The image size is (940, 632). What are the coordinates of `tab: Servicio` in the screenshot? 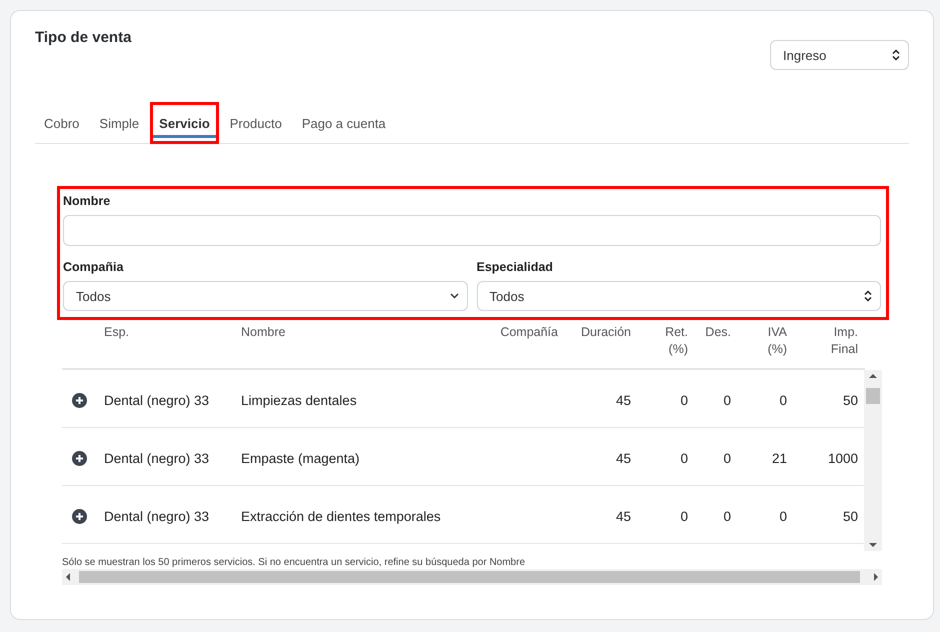 It's located at (184, 123).